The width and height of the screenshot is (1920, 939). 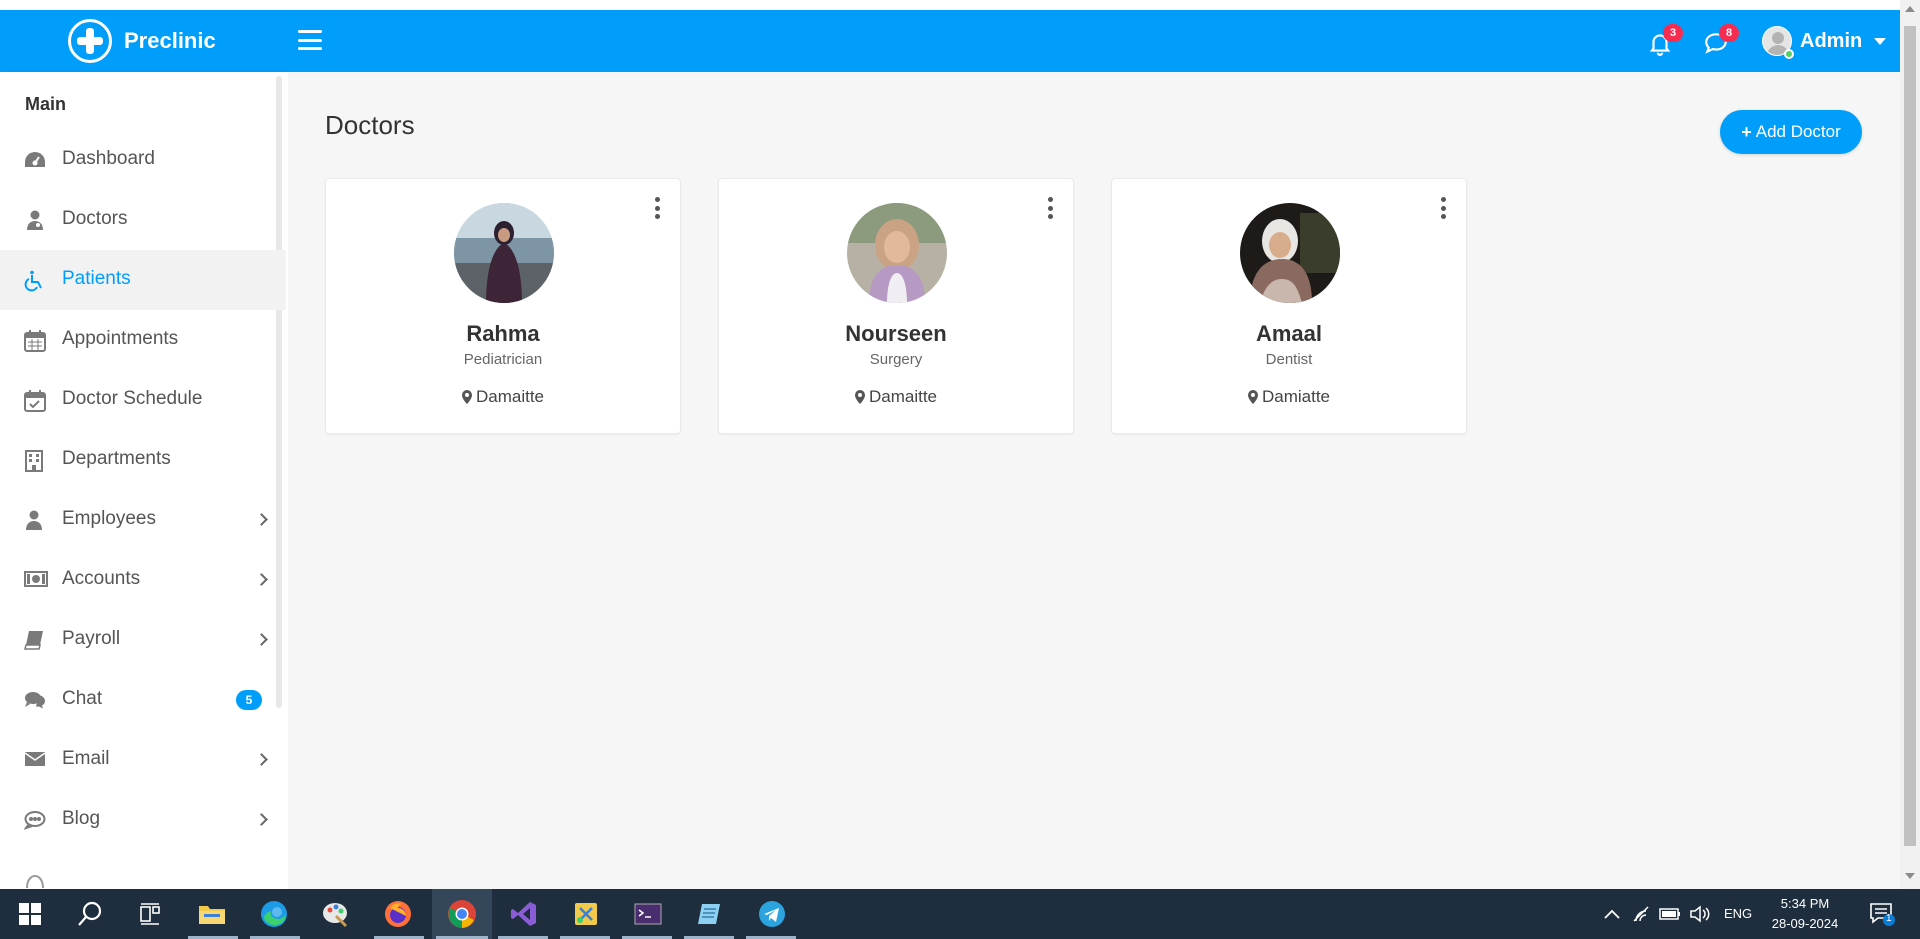 What do you see at coordinates (466, 397) in the screenshot?
I see `map-pin-icon` at bounding box center [466, 397].